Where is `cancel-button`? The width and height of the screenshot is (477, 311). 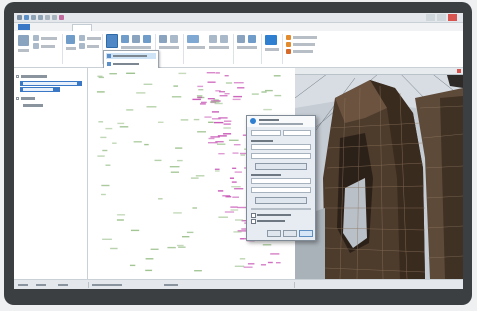
cancel-button is located at coordinates (290, 233).